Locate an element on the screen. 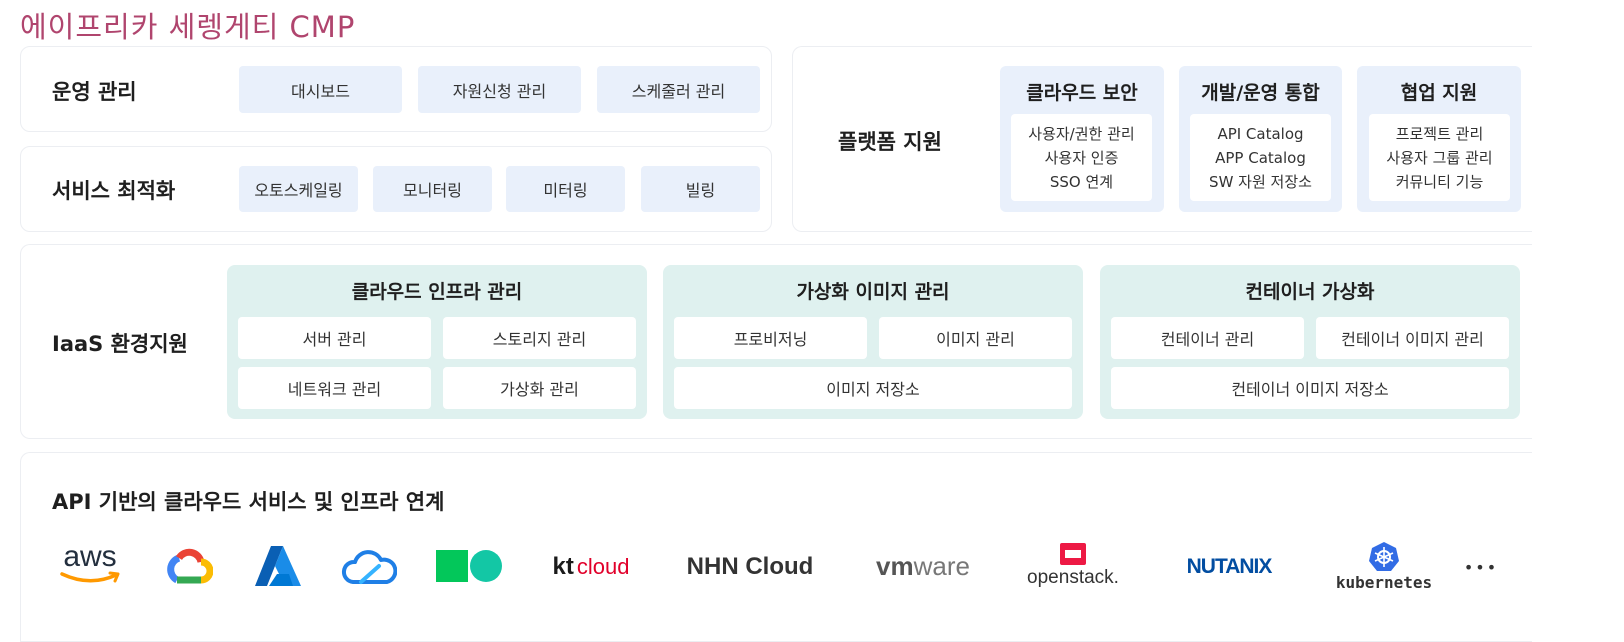 The width and height of the screenshot is (1624, 642). kt-cloud-wordmark: cloud is located at coordinates (603, 566).